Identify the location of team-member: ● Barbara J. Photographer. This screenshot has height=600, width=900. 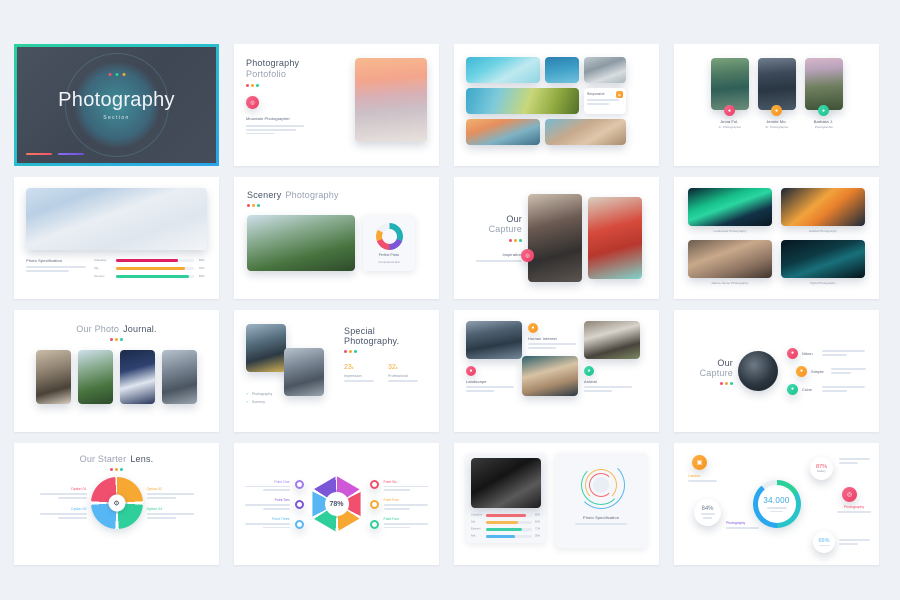
(823, 93).